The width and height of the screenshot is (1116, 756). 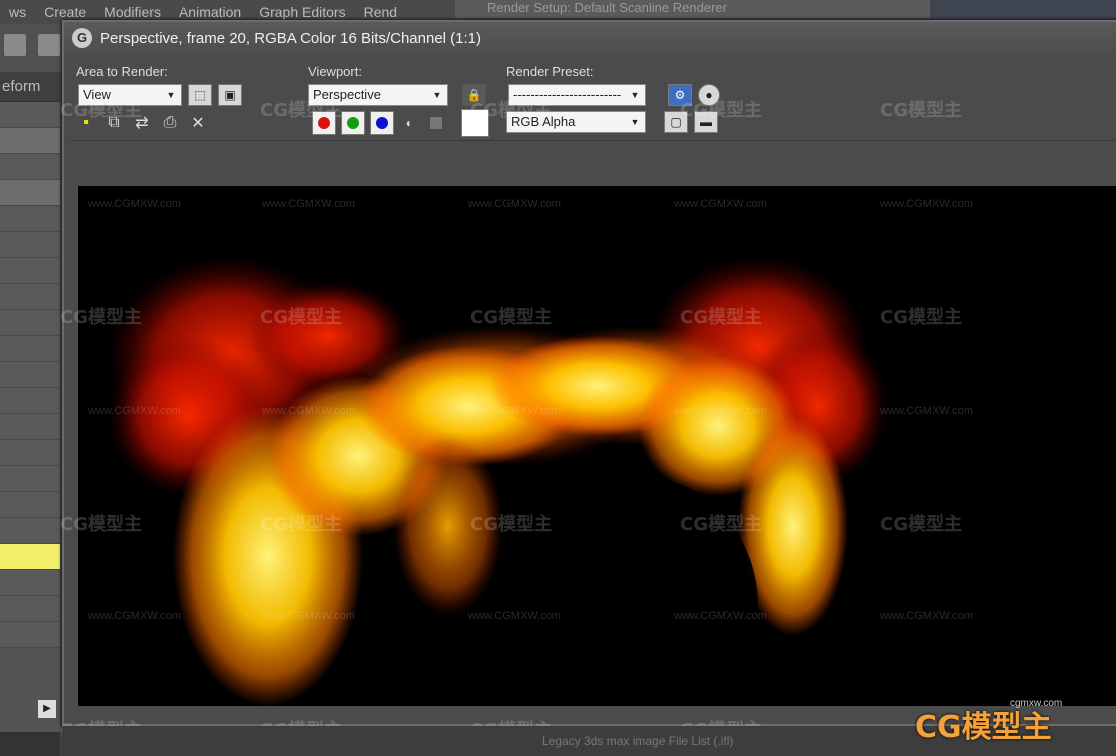 What do you see at coordinates (65, 12) in the screenshot?
I see `menu-item-create: Create` at bounding box center [65, 12].